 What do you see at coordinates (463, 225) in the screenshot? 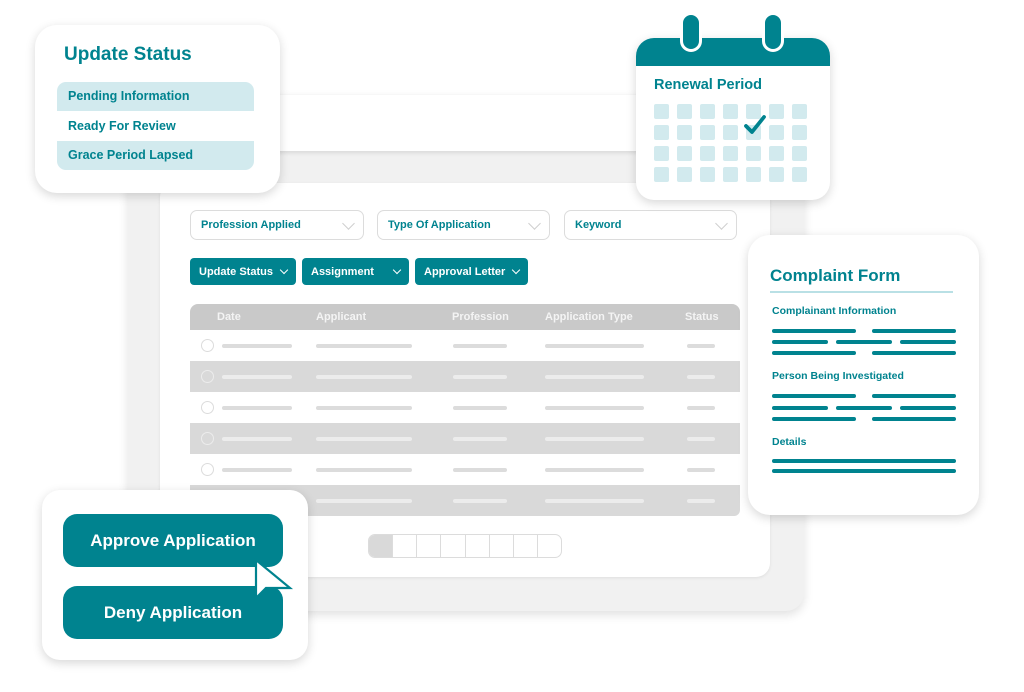
I see `type-of-application-dropdown: Type Of Application` at bounding box center [463, 225].